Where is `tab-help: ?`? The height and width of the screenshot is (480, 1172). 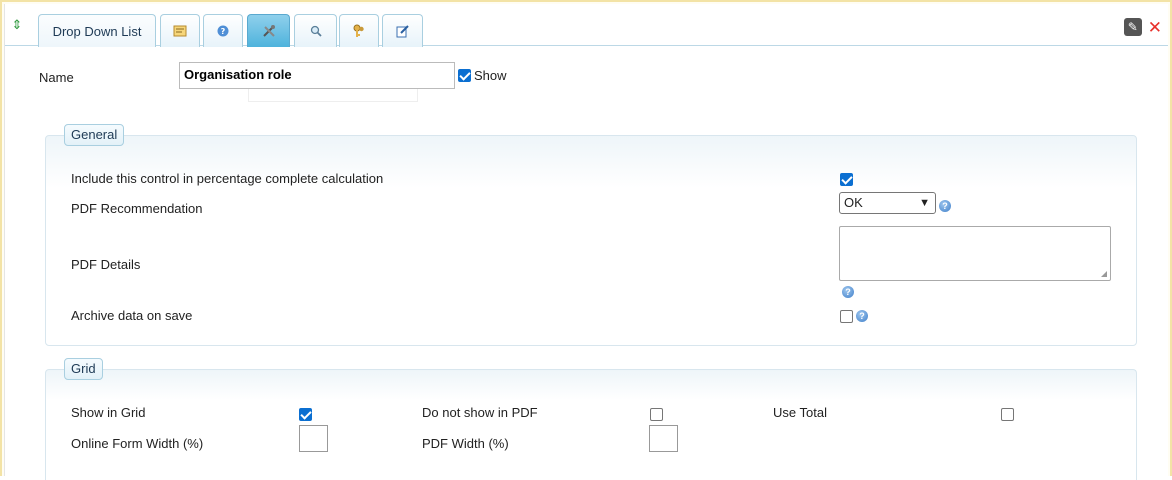
tab-help: ? is located at coordinates (223, 30).